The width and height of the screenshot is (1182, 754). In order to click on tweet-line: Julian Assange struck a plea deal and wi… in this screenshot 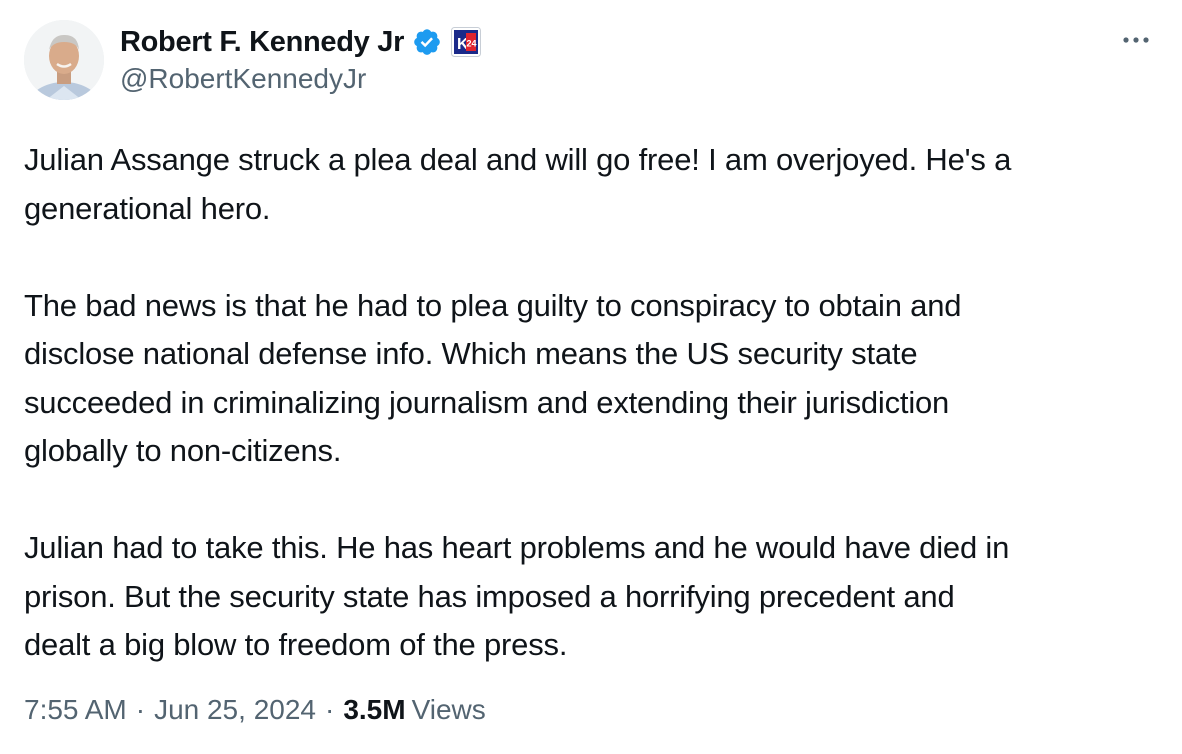, I will do `click(518, 159)`.